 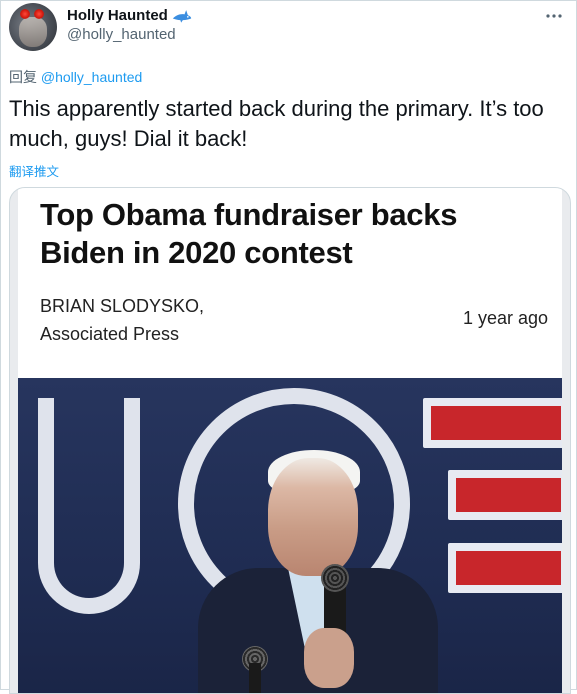 I want to click on stand-microphone, so click(x=255, y=678).